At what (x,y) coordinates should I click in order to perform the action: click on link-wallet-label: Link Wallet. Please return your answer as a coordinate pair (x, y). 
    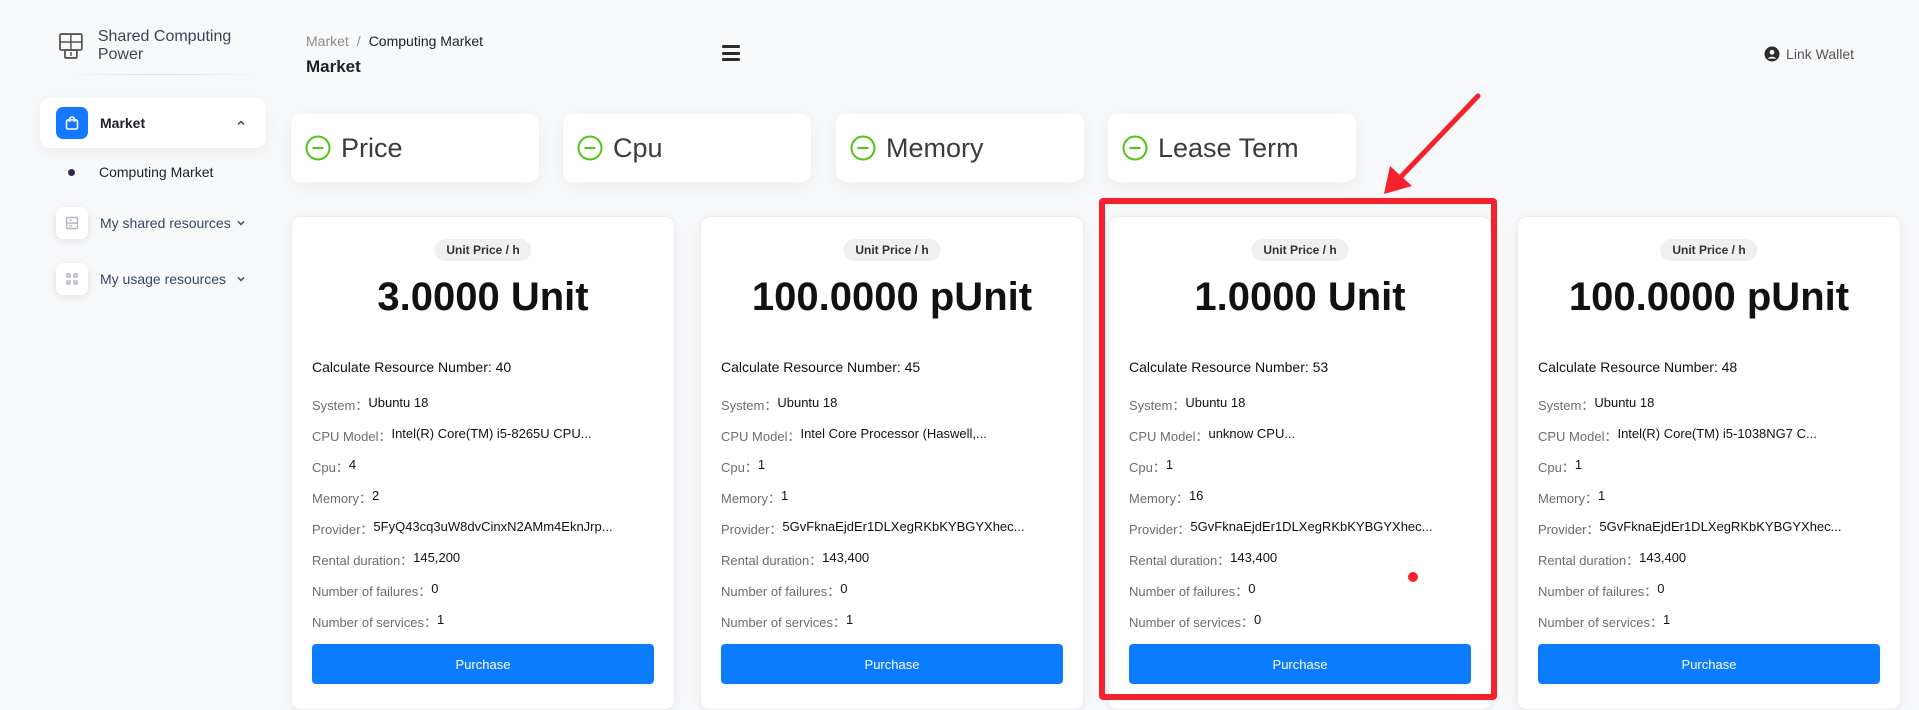
    Looking at the image, I should click on (1820, 54).